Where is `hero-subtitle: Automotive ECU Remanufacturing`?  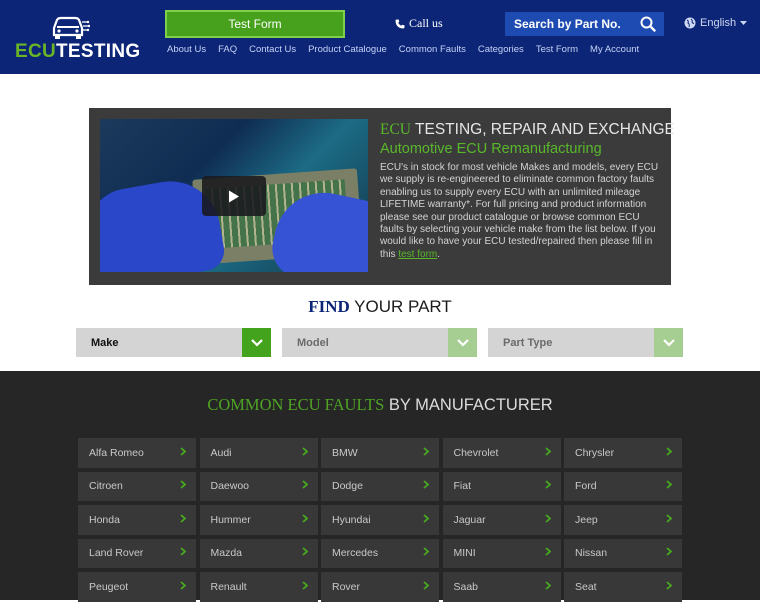 hero-subtitle: Automotive ECU Remanufacturing is located at coordinates (491, 149).